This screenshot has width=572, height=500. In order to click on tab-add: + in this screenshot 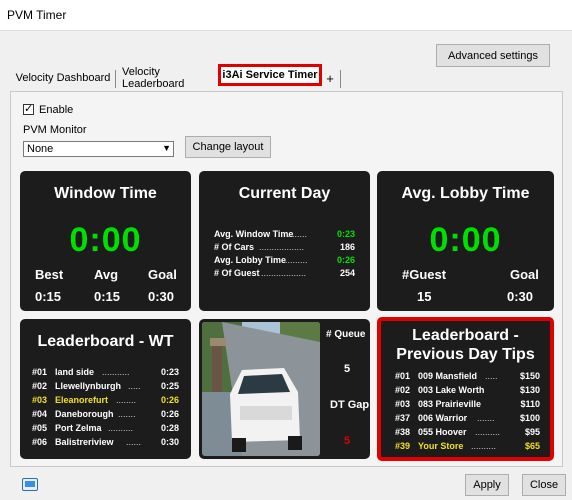, I will do `click(330, 78)`.